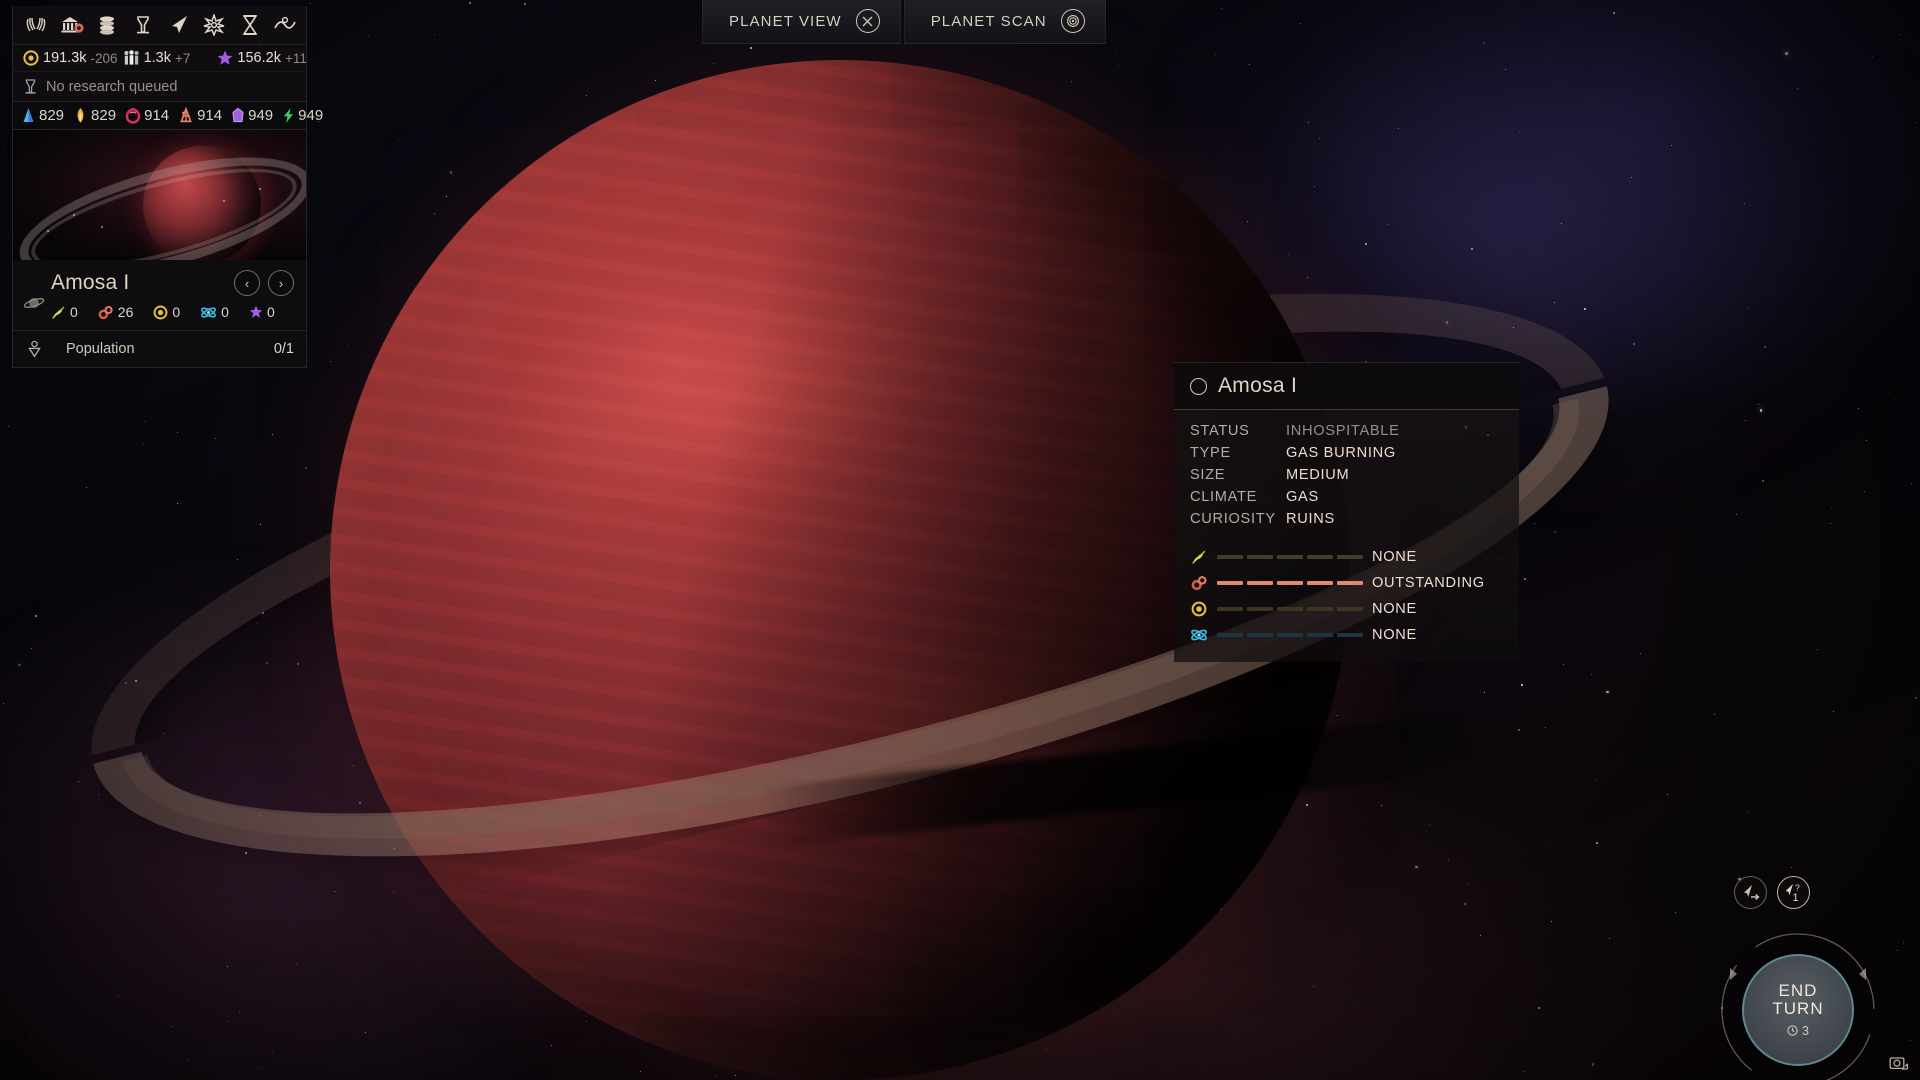 This screenshot has width=1920, height=1080. I want to click on diplomacy-star-icon, so click(214, 25).